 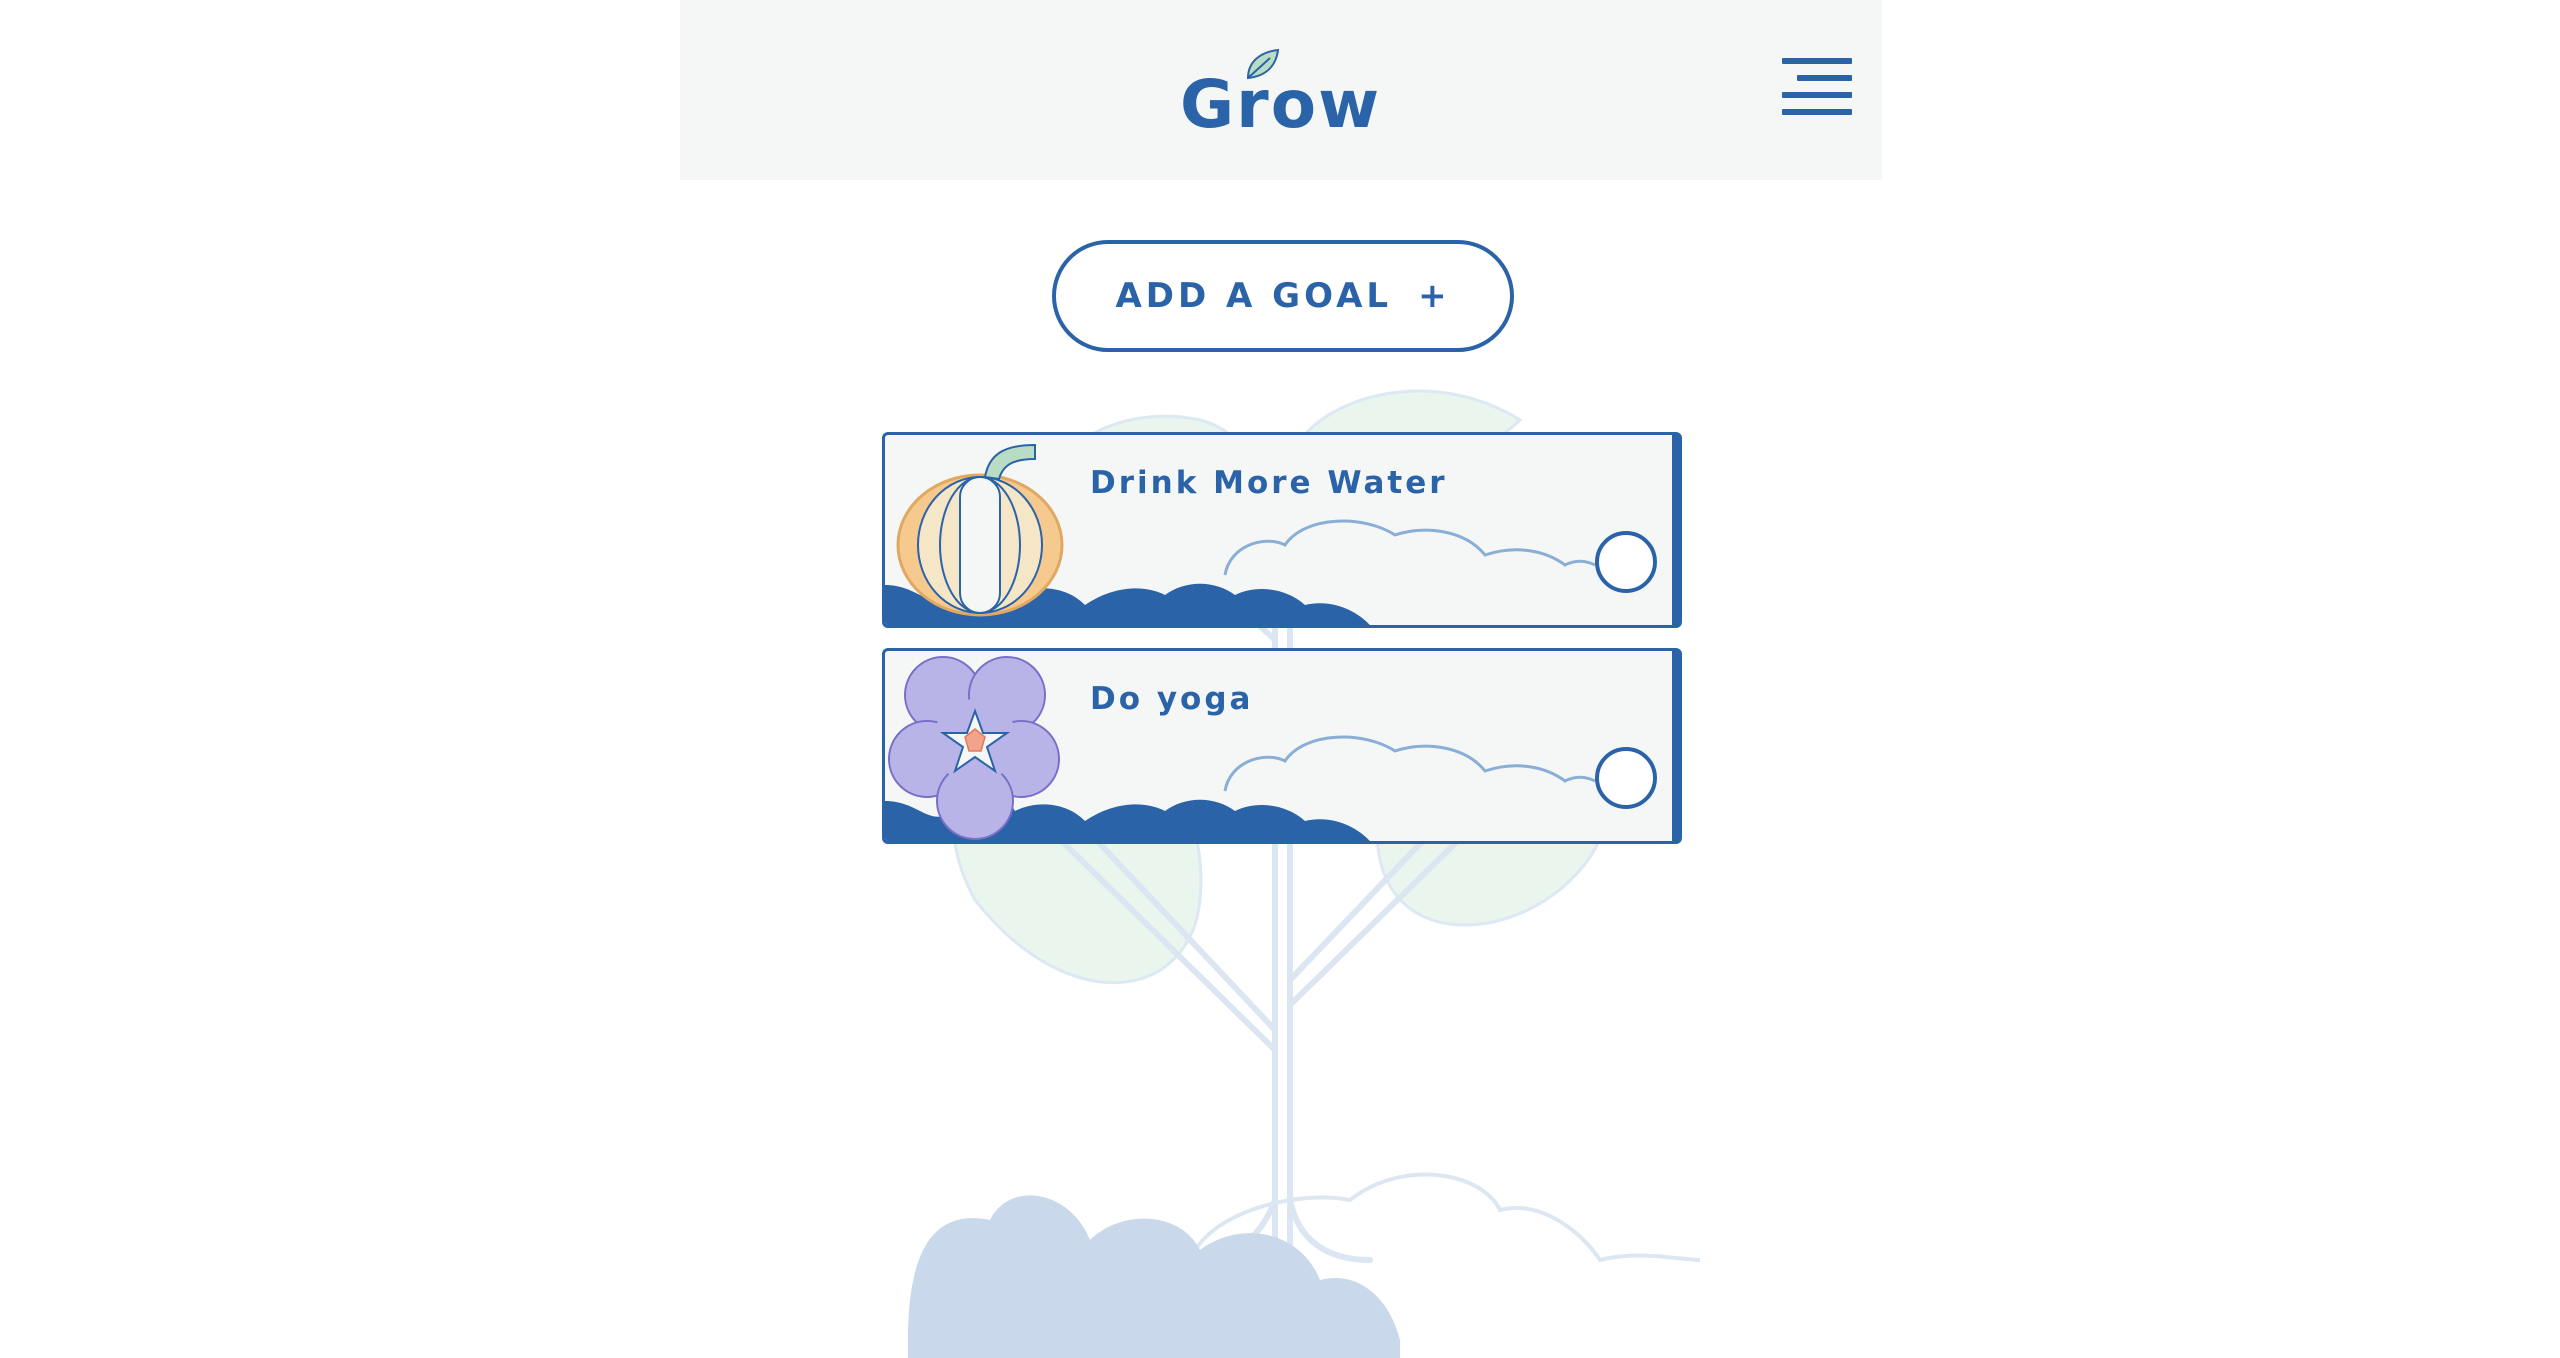 I want to click on goal-card: Drink More Water, so click(x=1282, y=530).